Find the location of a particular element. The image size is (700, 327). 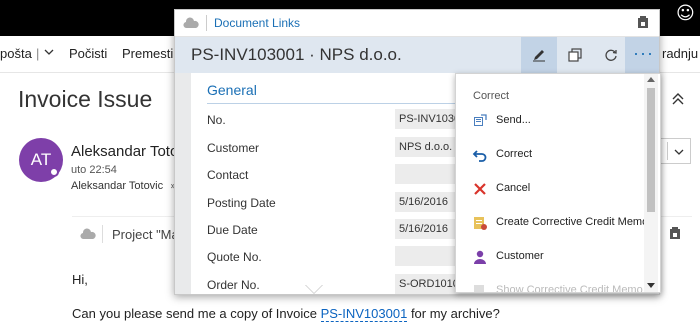

field-value-order-no: S-ORD1010 is located at coordinates (427, 284).